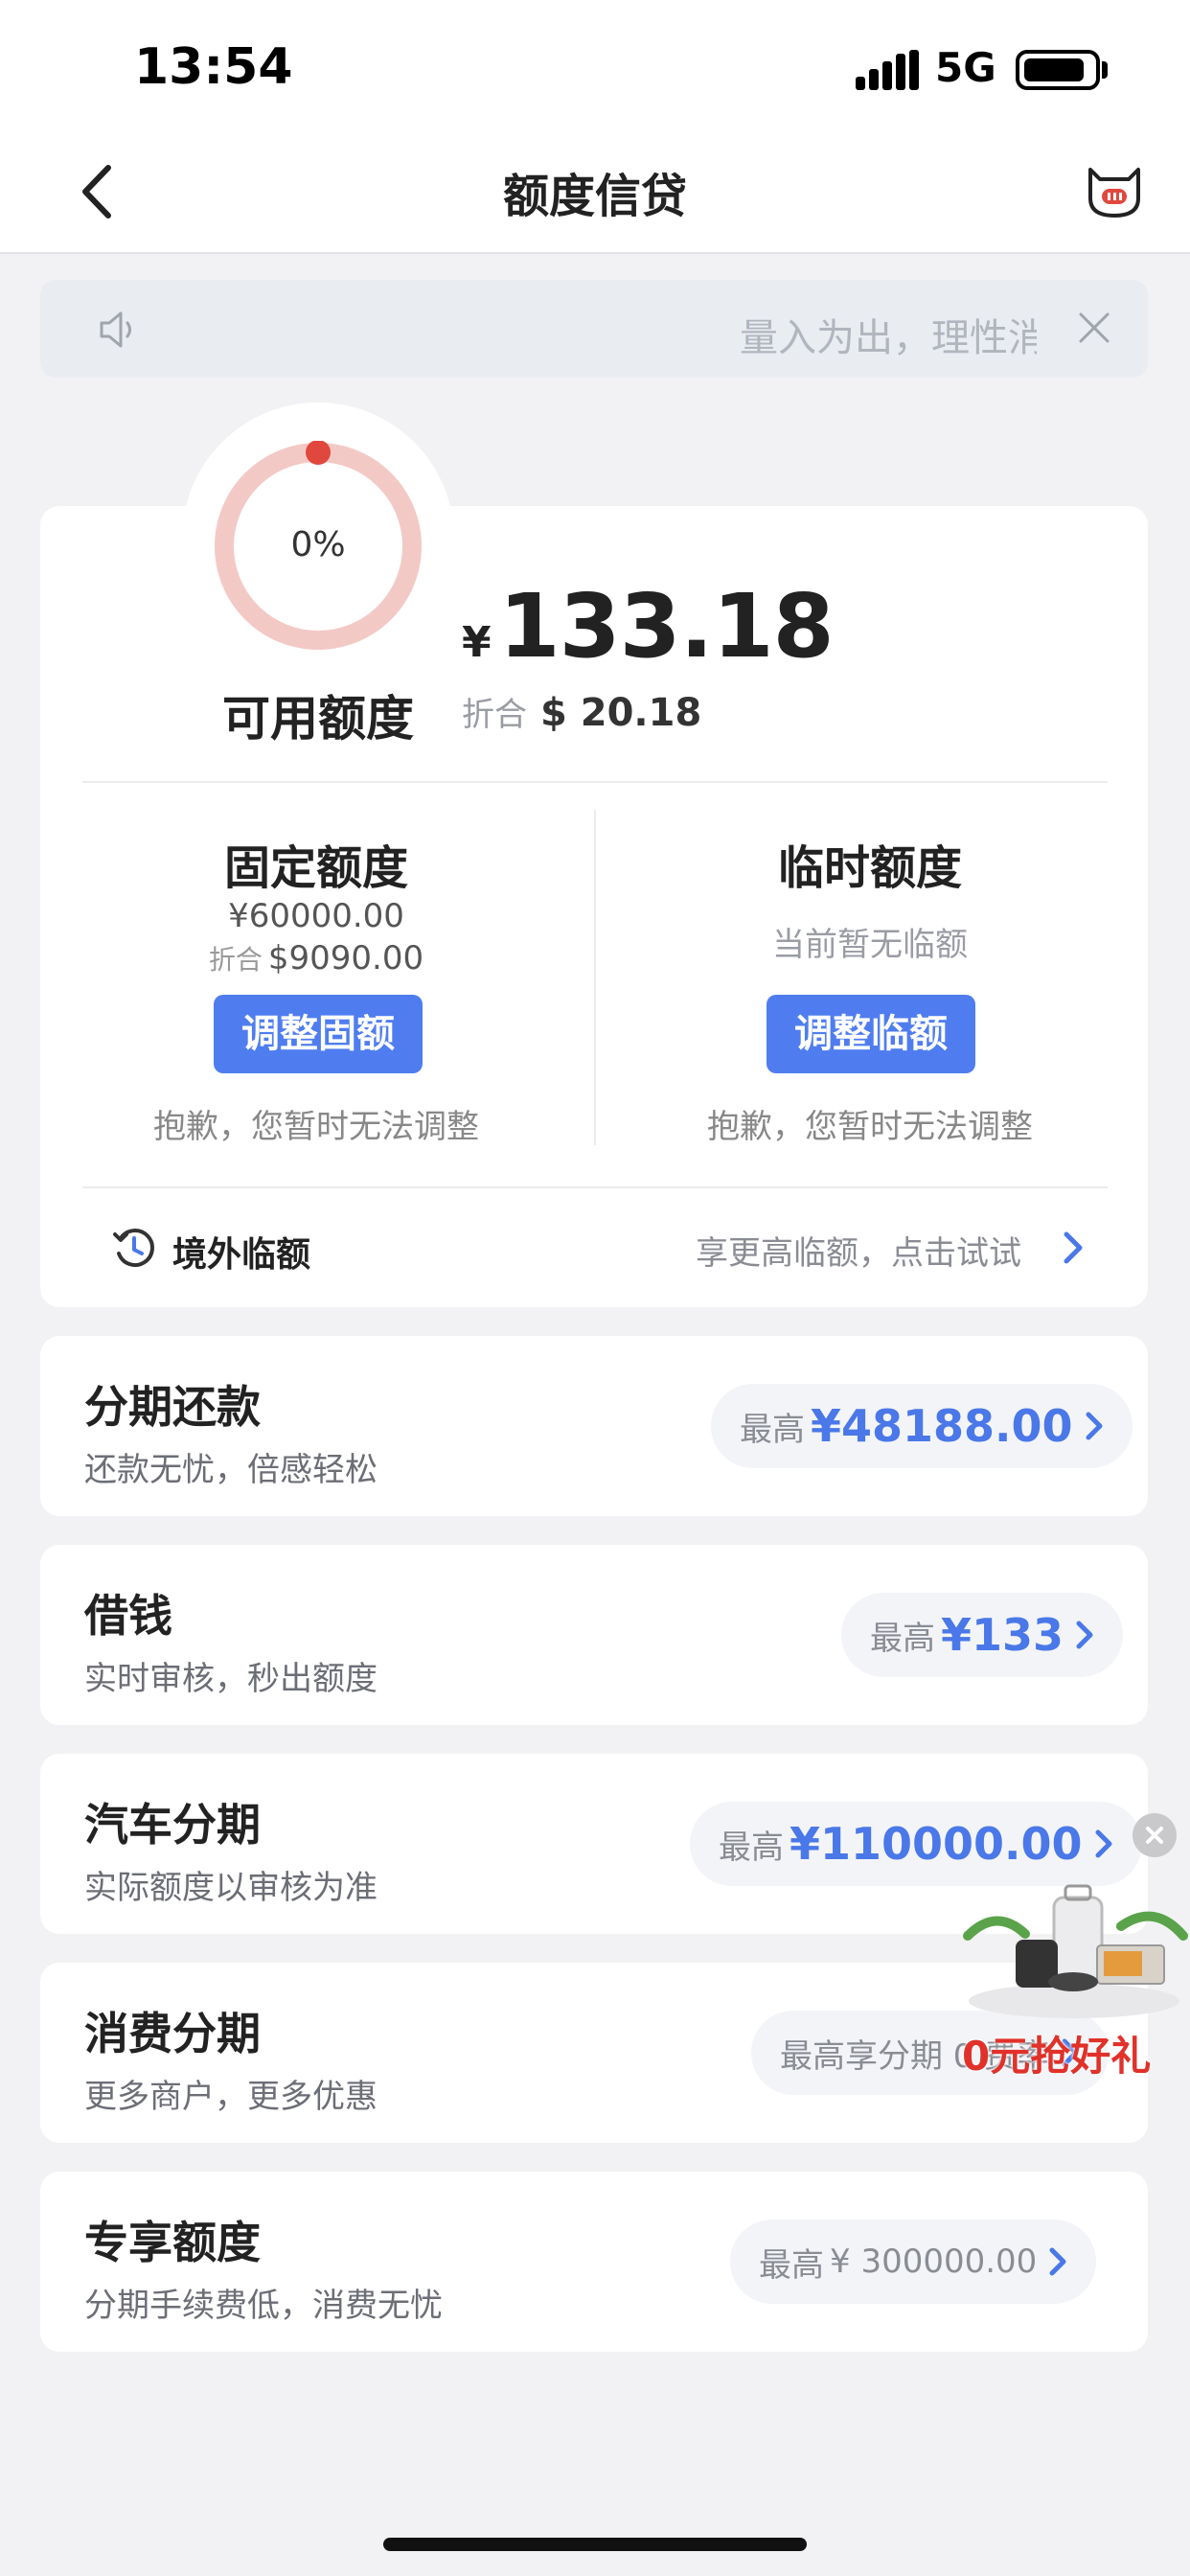  Describe the element at coordinates (231, 1470) in the screenshot. I see `product-subtitle: 还款无忧，倍感轻松` at that location.